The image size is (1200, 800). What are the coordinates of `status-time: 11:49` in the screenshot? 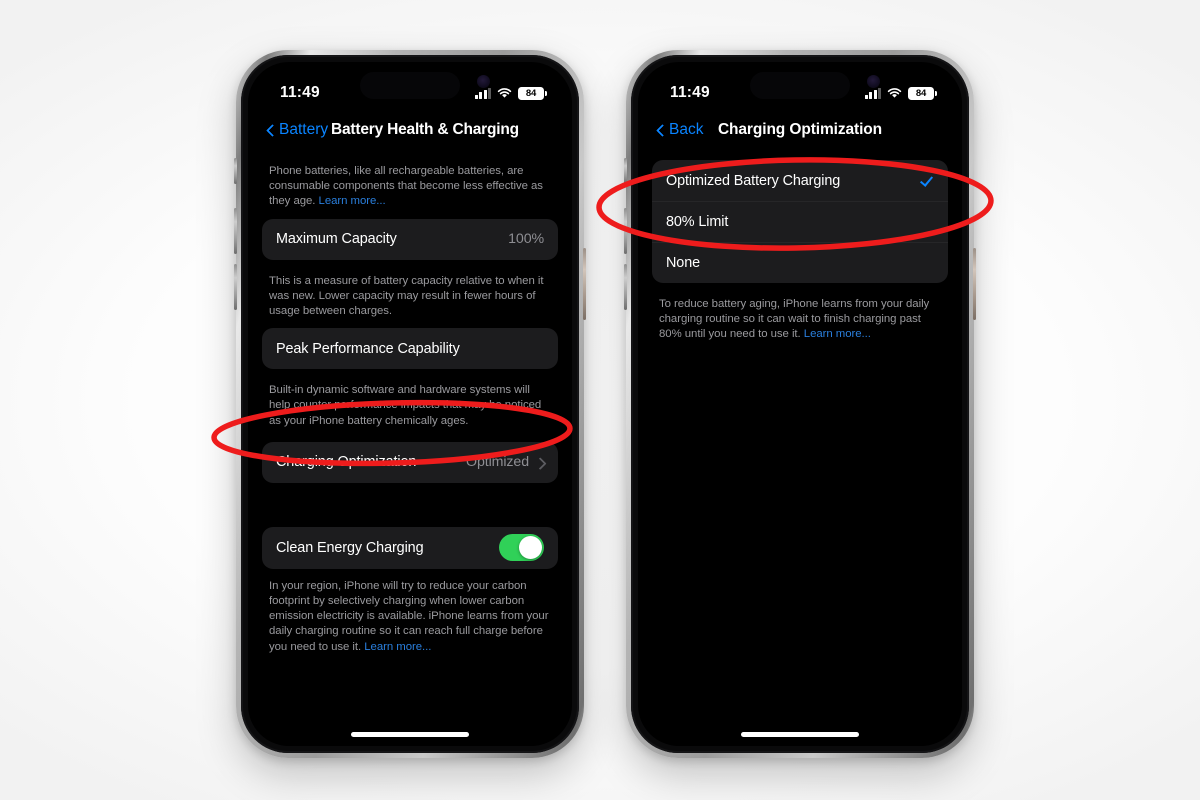 It's located at (300, 92).